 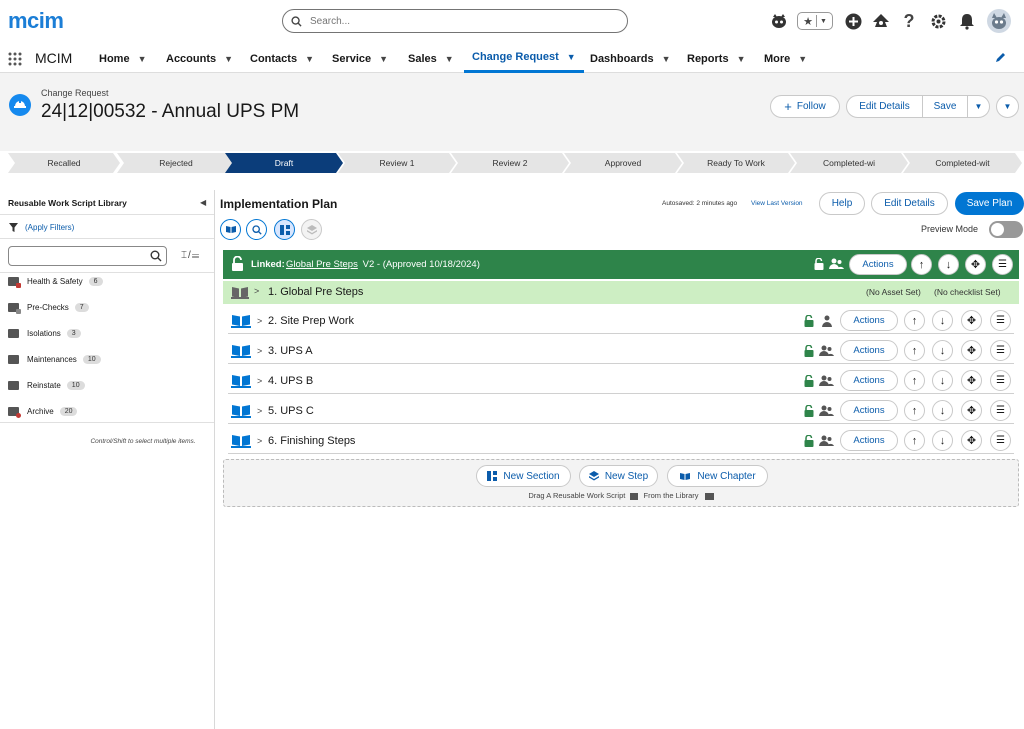 What do you see at coordinates (717, 476) in the screenshot?
I see `new-chapter-button: New Chapter` at bounding box center [717, 476].